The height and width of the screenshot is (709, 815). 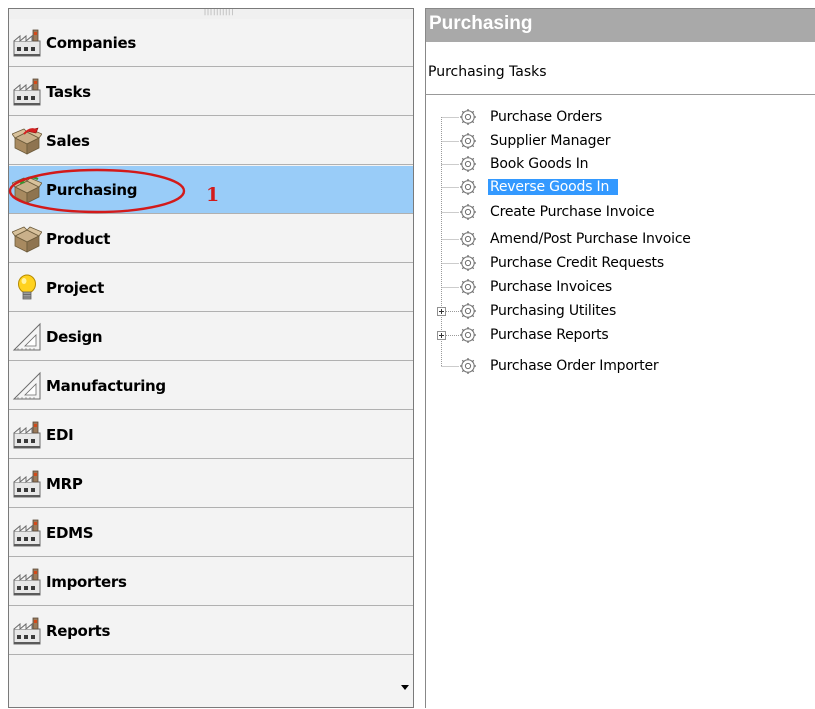 I want to click on tree-item-purchase-reports: Purchase Reports, so click(x=616, y=336).